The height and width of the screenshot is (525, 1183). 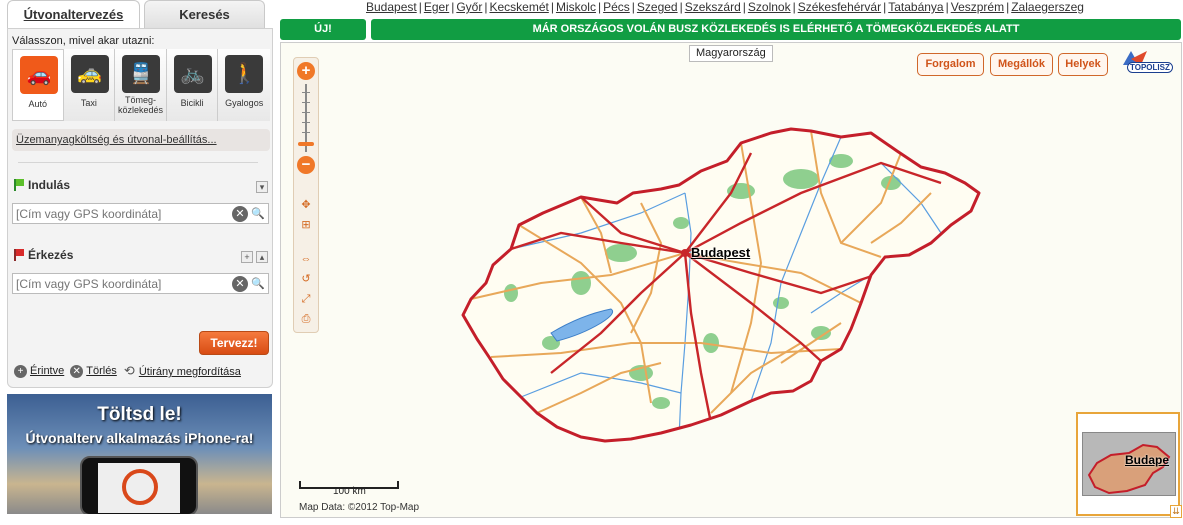 What do you see at coordinates (39, 75) in the screenshot?
I see `car-icon: 🚗` at bounding box center [39, 75].